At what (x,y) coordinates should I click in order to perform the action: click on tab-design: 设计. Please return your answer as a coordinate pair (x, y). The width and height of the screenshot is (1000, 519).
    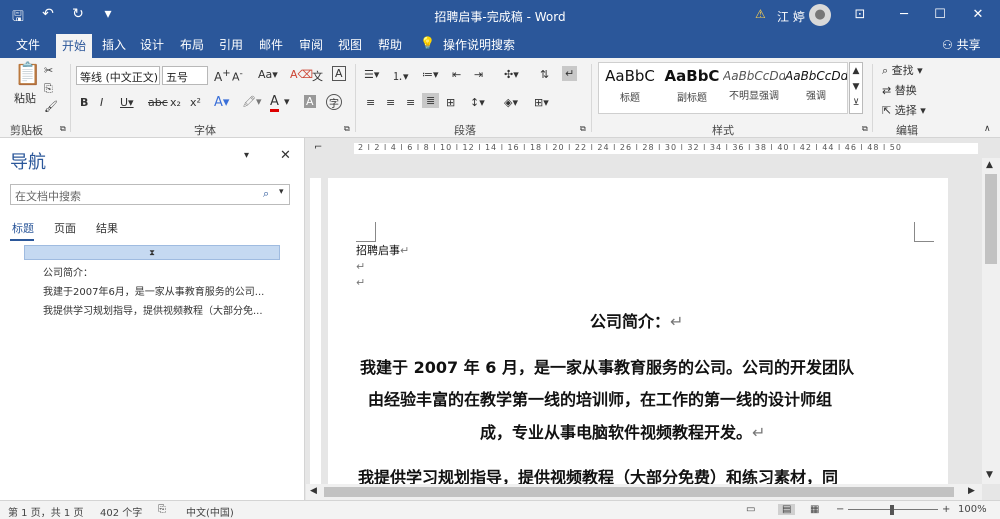
    Looking at the image, I should click on (152, 44).